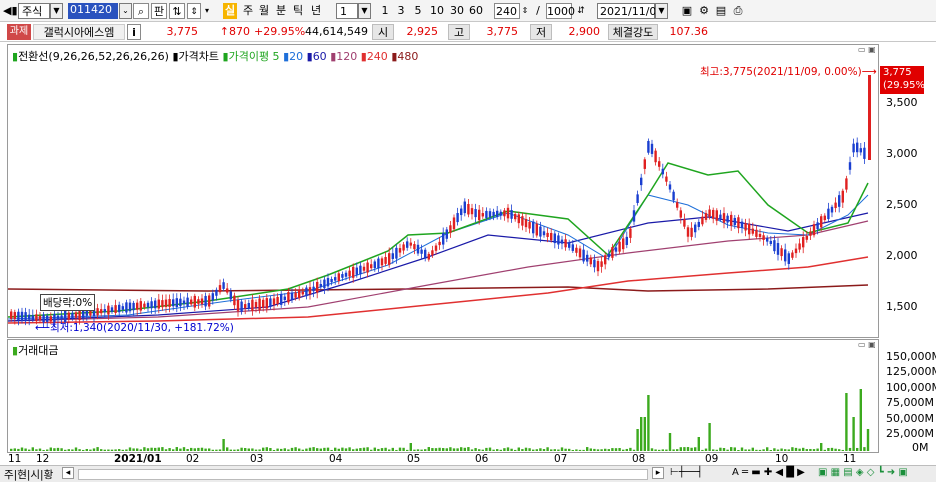  I want to click on x-label-oct: 10, so click(782, 459).